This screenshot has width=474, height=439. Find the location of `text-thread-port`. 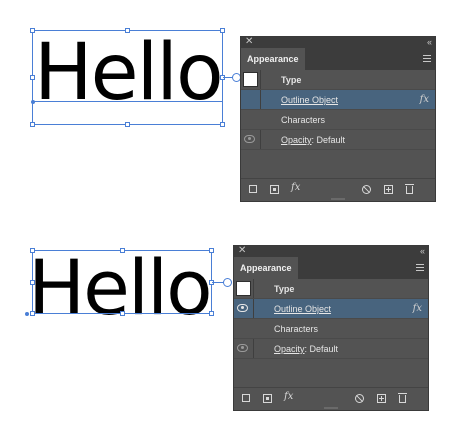

text-thread-port is located at coordinates (227, 282).